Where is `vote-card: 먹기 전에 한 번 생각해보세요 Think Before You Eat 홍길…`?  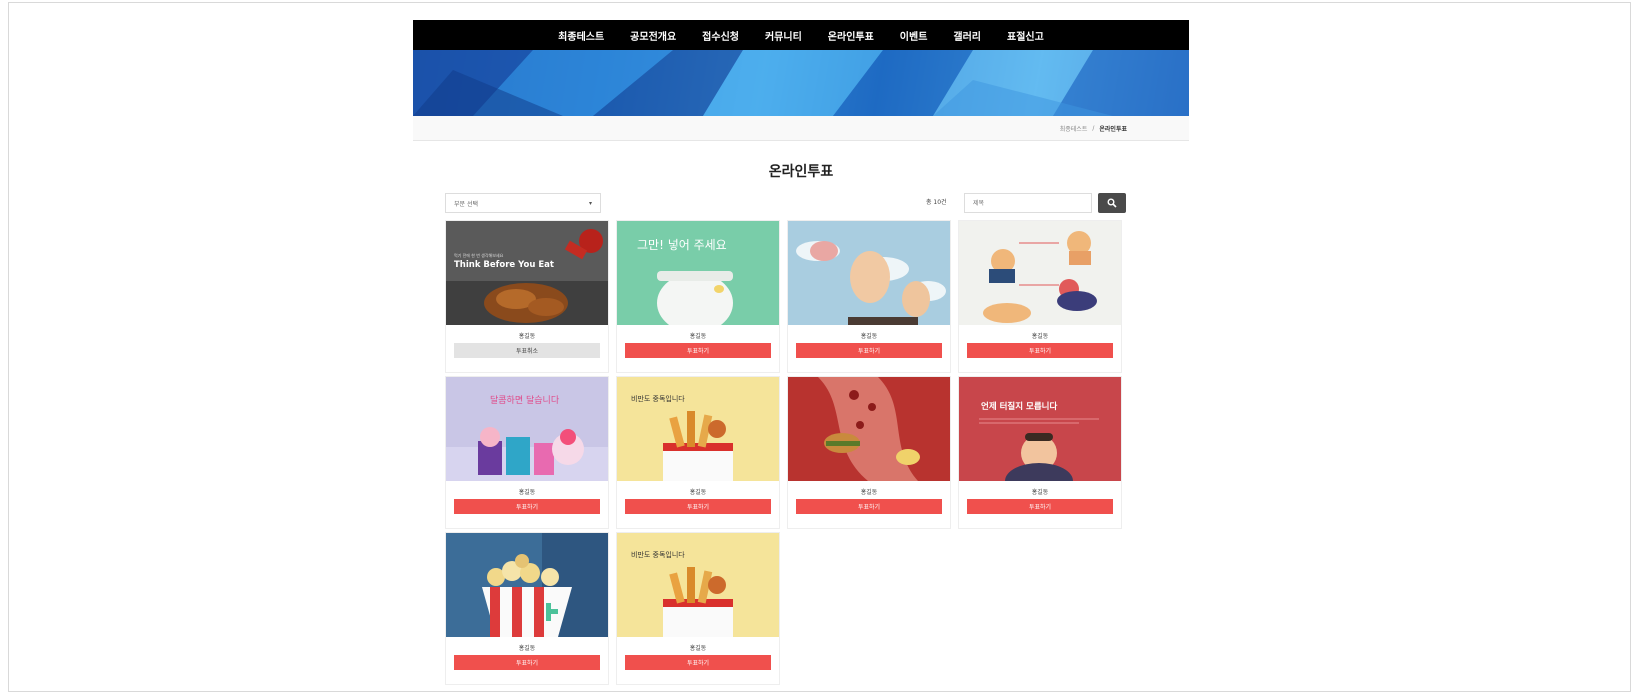
vote-card: 먹기 전에 한 번 생각해보세요 Think Before You Eat 홍길… is located at coordinates (527, 296).